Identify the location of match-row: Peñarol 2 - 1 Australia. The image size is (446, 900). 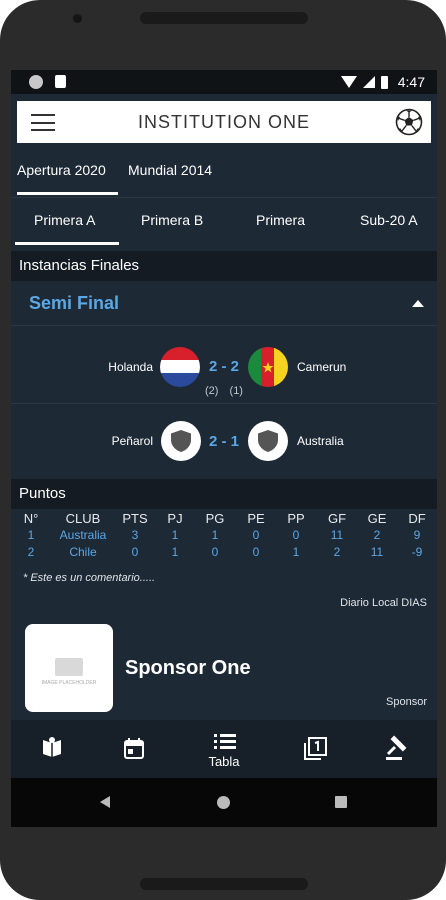
(224, 441).